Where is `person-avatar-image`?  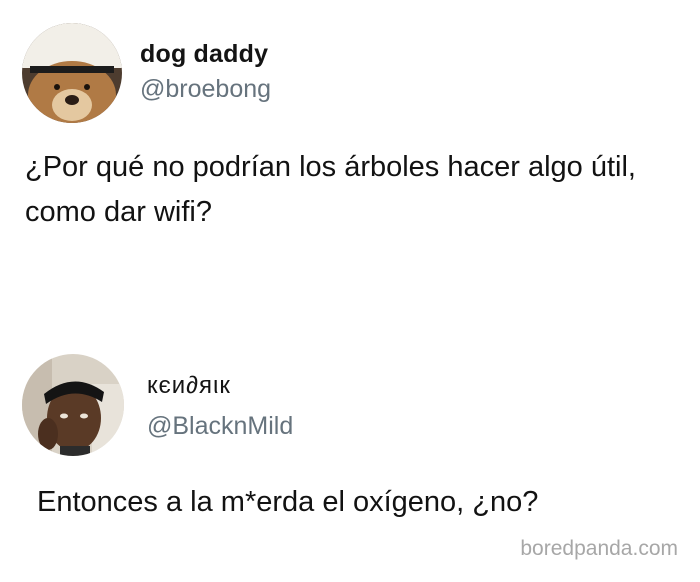
person-avatar-image is located at coordinates (73, 405).